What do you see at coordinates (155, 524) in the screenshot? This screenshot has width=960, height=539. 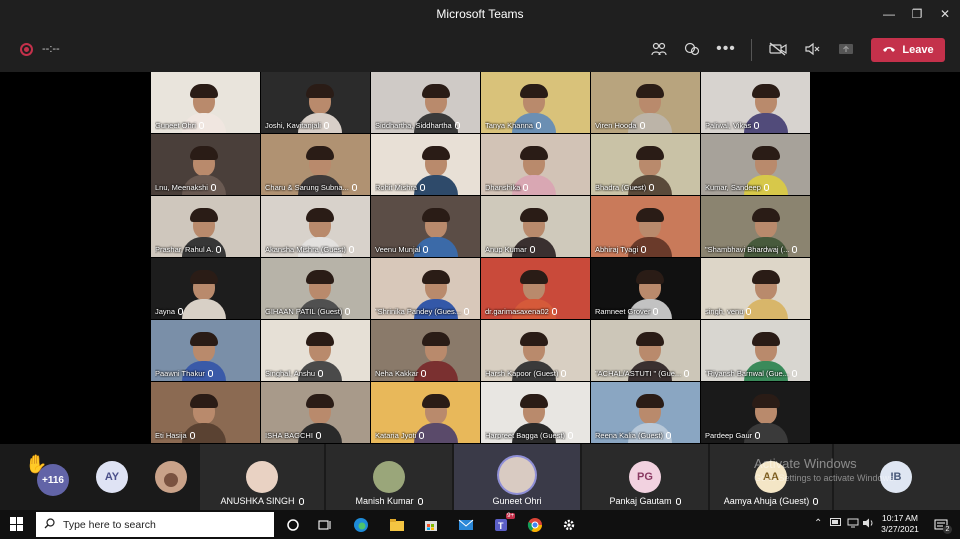 I see `taskbar-search-box: Type here to search` at bounding box center [155, 524].